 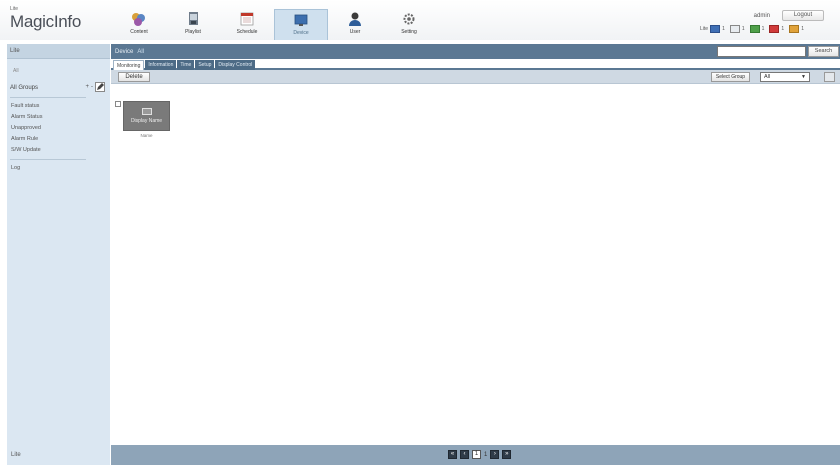 I want to click on pencil-icon, so click(x=100, y=86).